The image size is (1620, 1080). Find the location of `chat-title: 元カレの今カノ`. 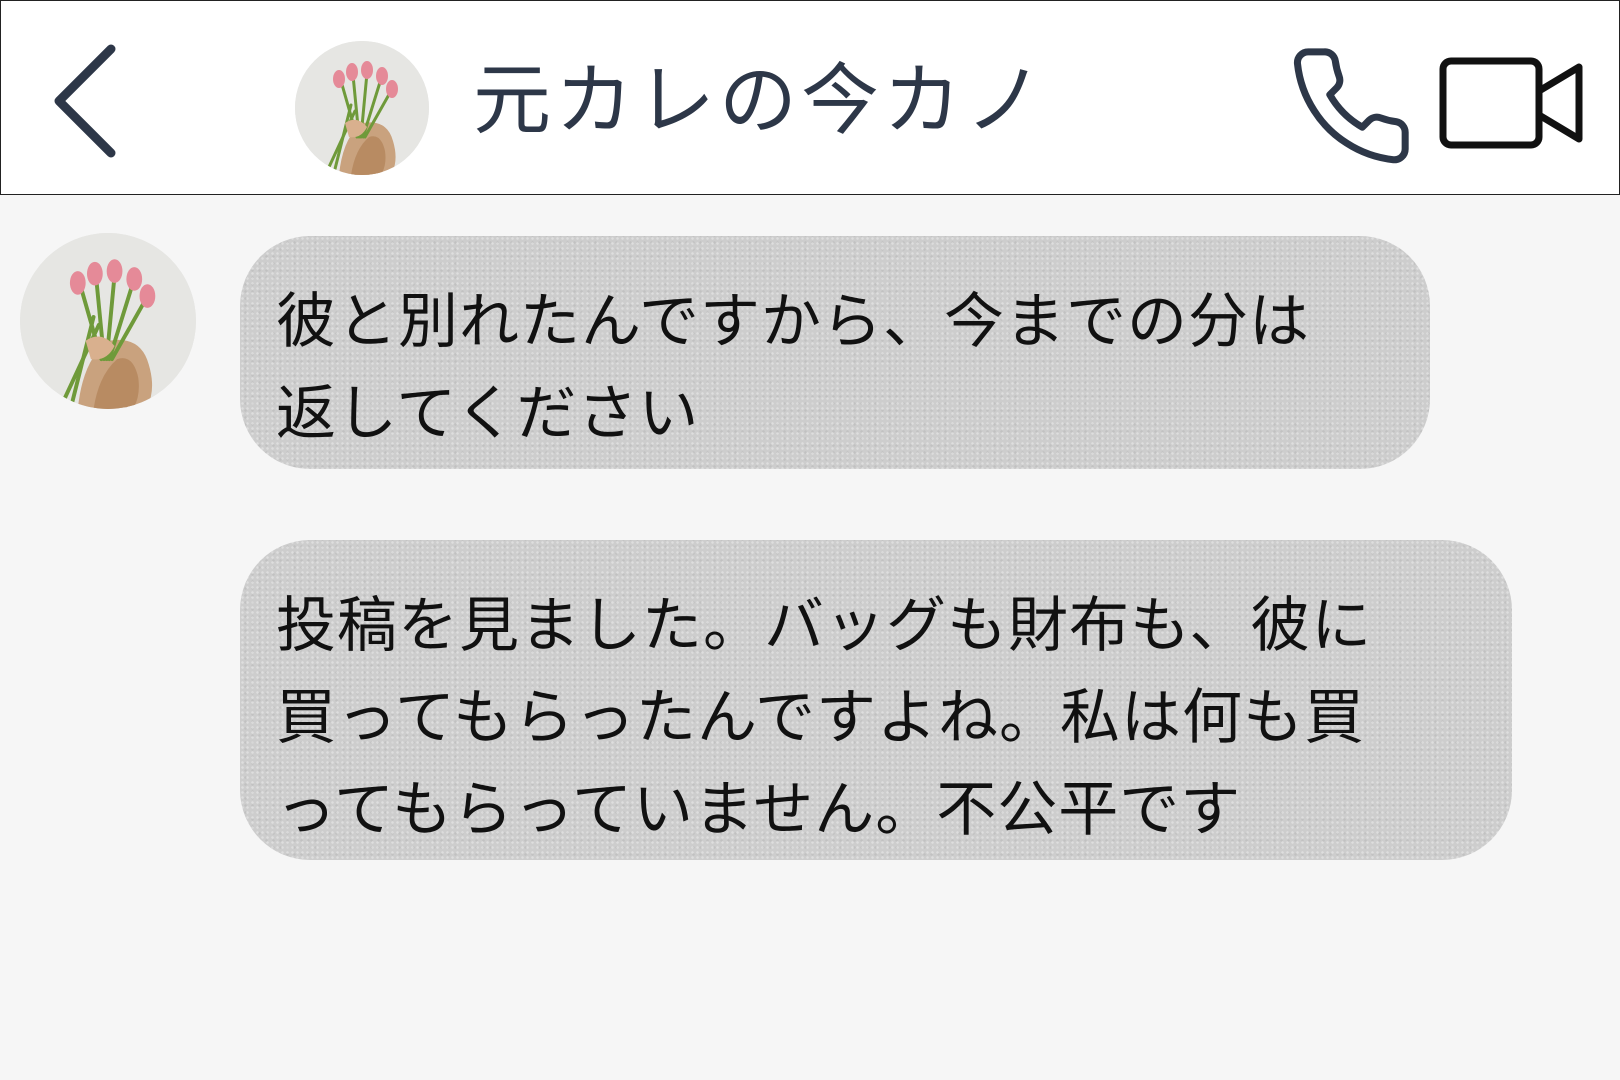

chat-title: 元カレの今カノ is located at coordinates (760, 101).